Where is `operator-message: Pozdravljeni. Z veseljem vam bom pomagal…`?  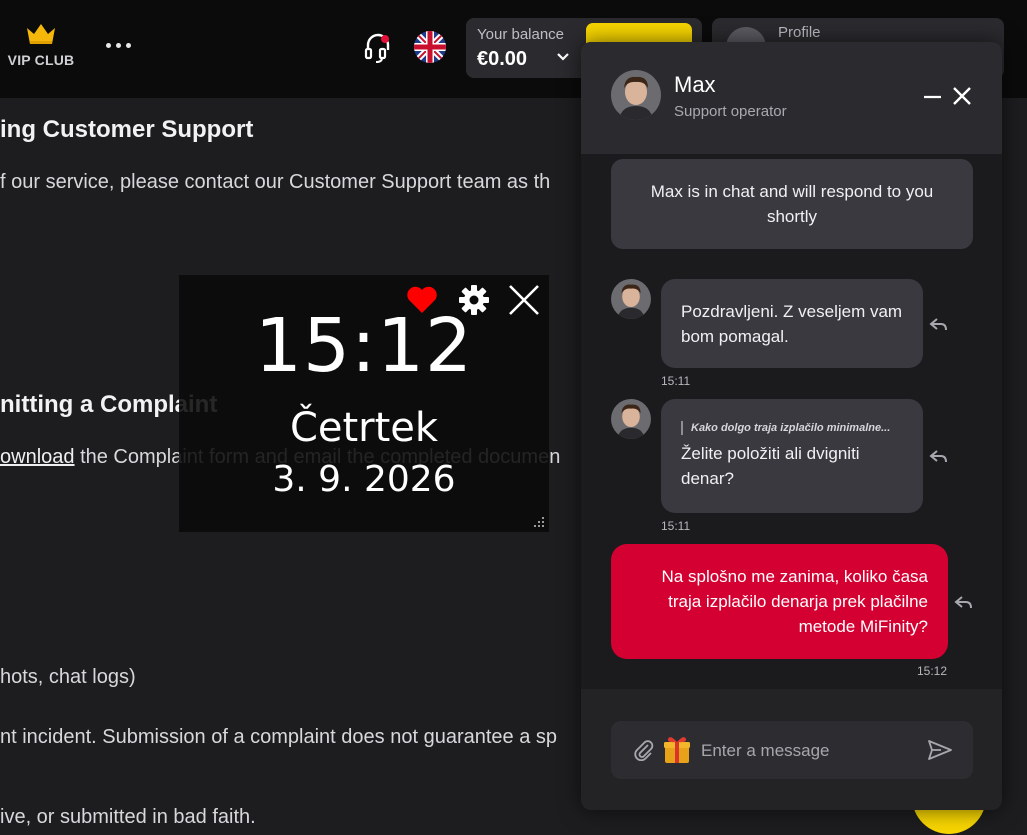 operator-message: Pozdravljeni. Z veseljem vam bom pomagal… is located at coordinates (792, 323).